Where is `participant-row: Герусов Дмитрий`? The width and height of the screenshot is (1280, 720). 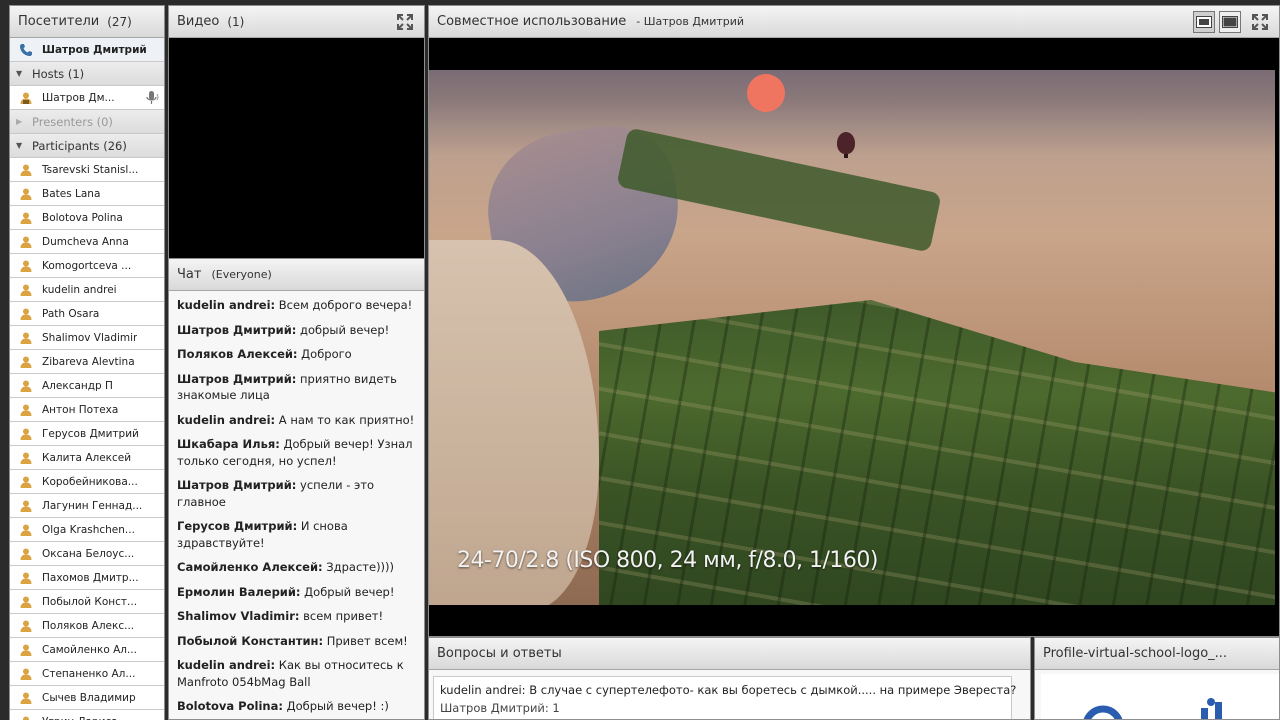
participant-row: Герусов Дмитрий is located at coordinates (87, 434).